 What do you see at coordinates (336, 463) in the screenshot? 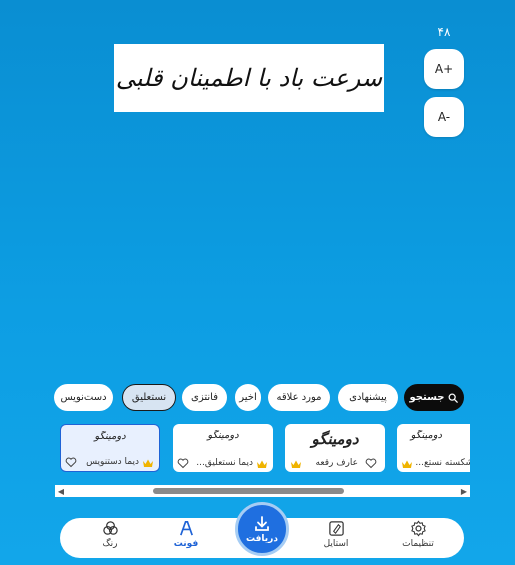
I see `font-card-name: عارف رقعه` at bounding box center [336, 463].